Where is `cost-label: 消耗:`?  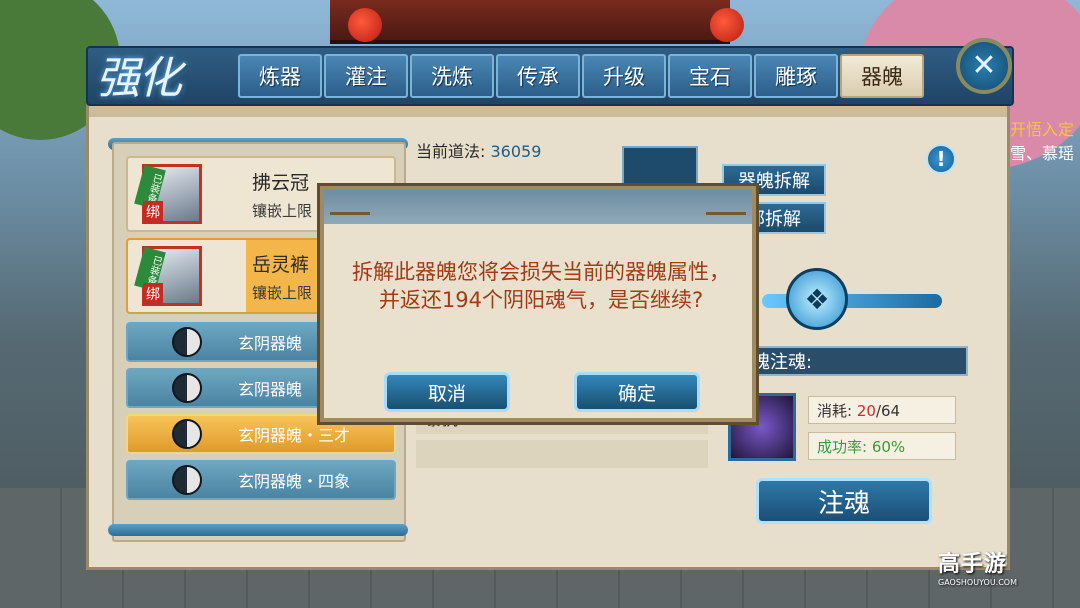 cost-label: 消耗: is located at coordinates (835, 411).